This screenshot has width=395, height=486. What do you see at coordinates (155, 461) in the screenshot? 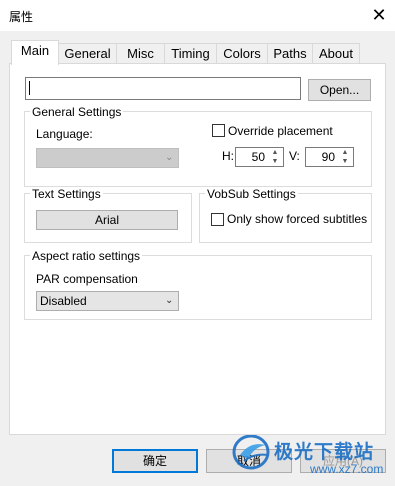
I see `ok-button: 确定` at bounding box center [155, 461].